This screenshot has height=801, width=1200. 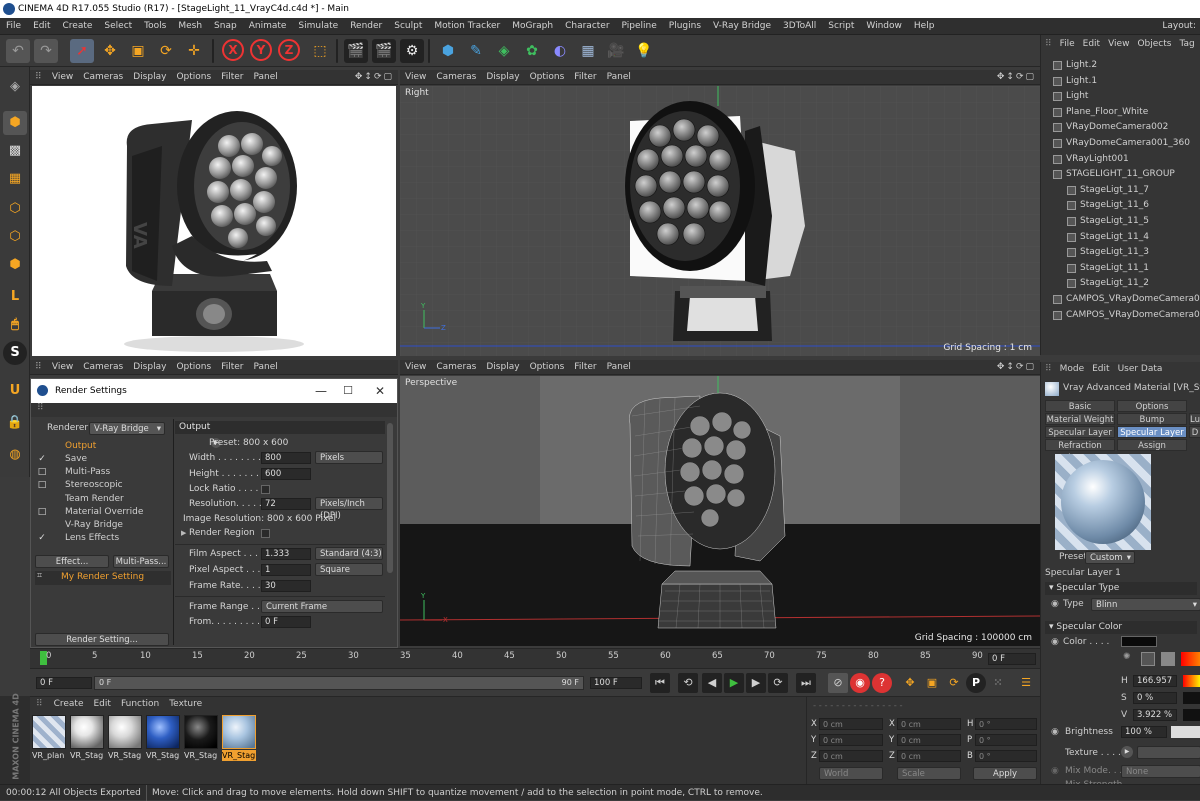 I want to click on vp-menu-cameras: Cameras, so click(x=103, y=367).